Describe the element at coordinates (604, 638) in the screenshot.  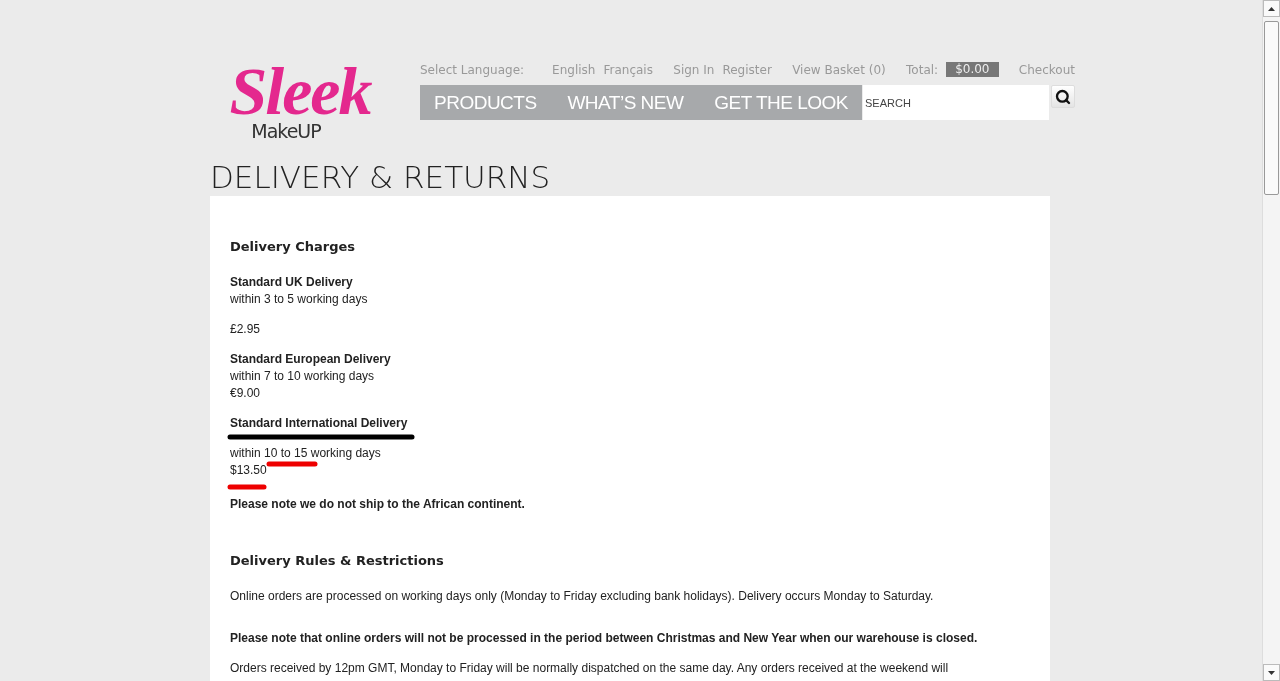
I see `bold-text: Please note that online orders will not be processed in the period between Christmas and New Year when our warehouse is closed.` at that location.